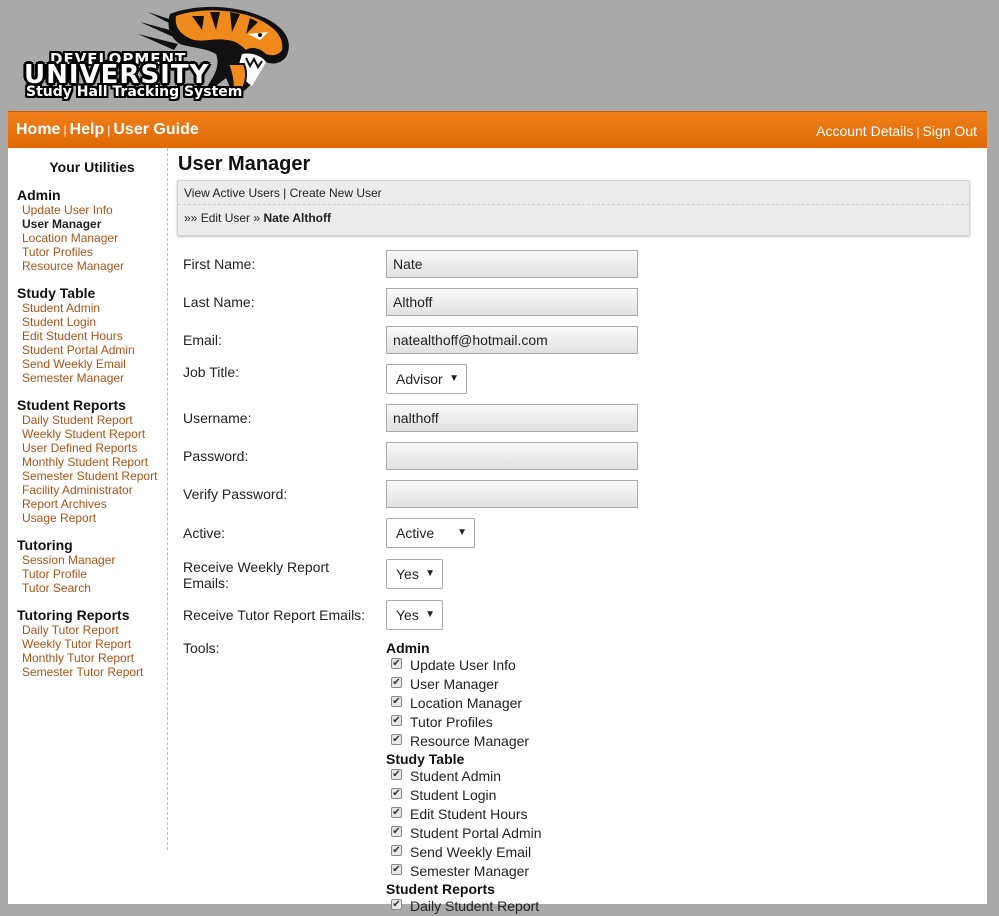 The height and width of the screenshot is (916, 999). I want to click on last-name-label: Last Name:, so click(219, 302).